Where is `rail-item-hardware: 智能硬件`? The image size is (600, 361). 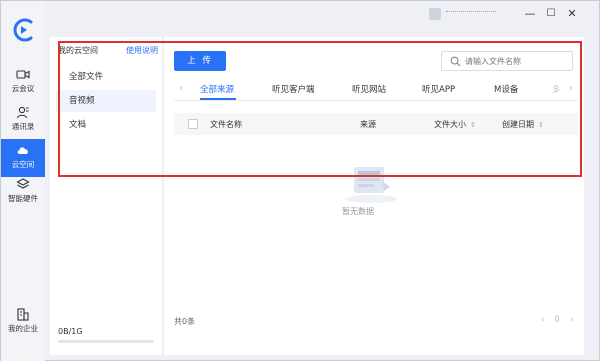 rail-item-hardware: 智能硬件 is located at coordinates (23, 192).